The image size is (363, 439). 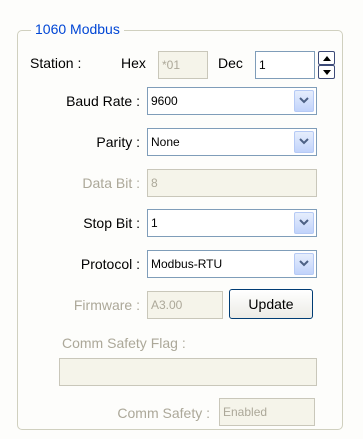 I want to click on stop-bit-label: Stop Bit :, so click(x=111, y=223).